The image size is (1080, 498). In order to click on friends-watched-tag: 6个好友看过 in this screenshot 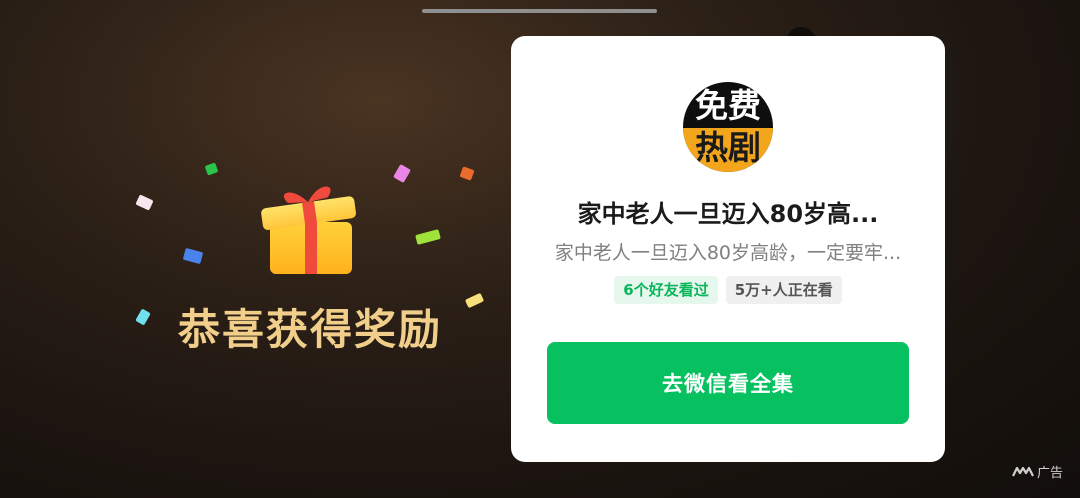, I will do `click(666, 290)`.